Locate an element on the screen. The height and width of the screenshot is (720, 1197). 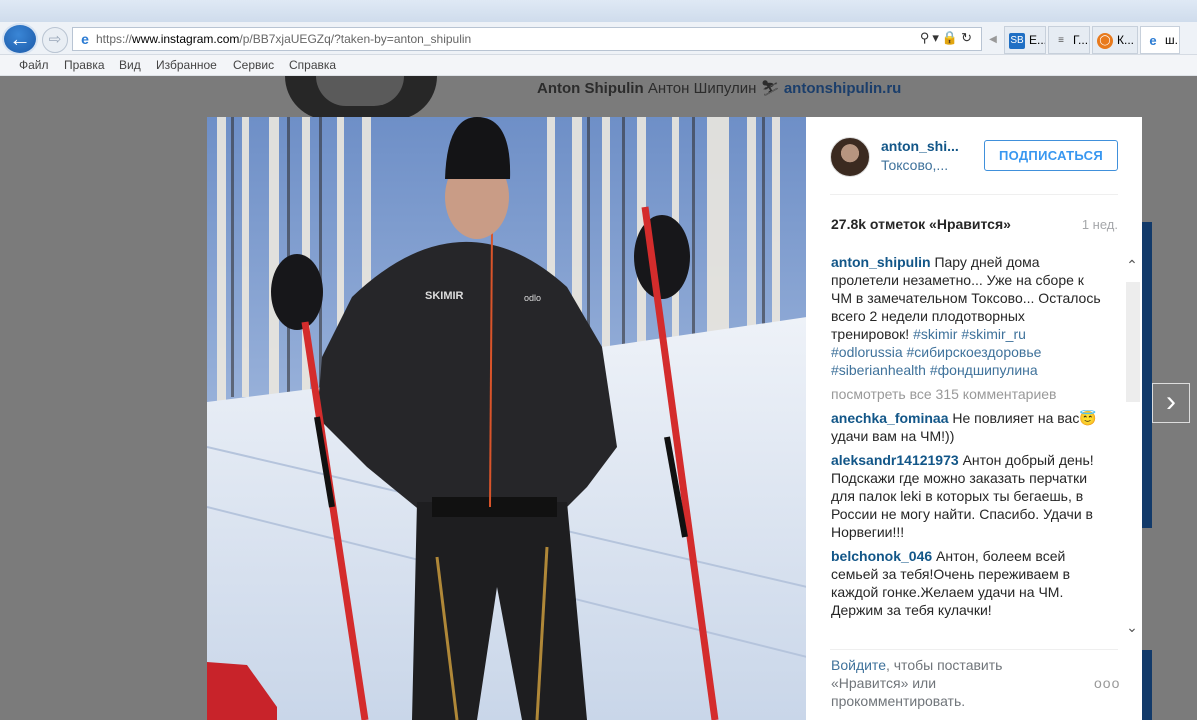
lock-icon: 🔒 is located at coordinates (951, 37).